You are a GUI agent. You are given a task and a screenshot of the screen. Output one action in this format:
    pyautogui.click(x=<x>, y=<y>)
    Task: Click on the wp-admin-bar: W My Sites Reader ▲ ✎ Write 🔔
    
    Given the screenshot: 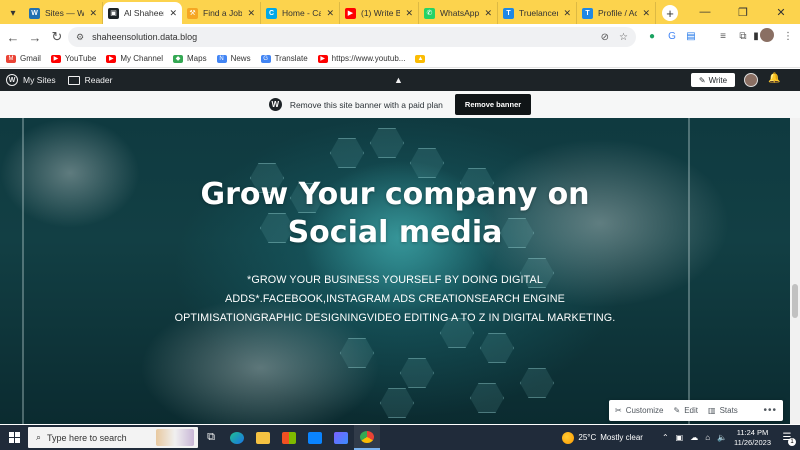 What is the action you would take?
    pyautogui.click(x=400, y=80)
    